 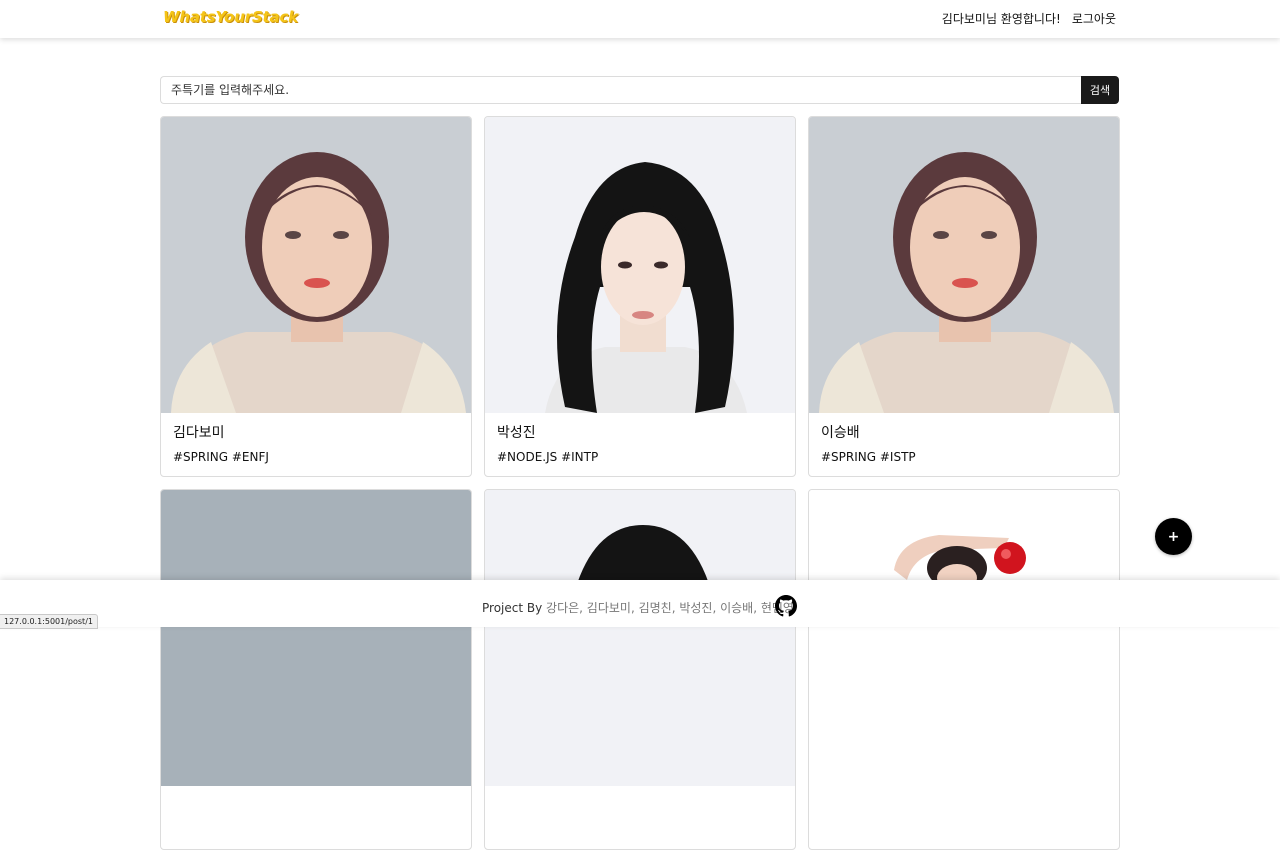 What do you see at coordinates (670, 608) in the screenshot?
I see `footer-names: 강다은, 김다보미, 김명친, 박성진, 이승배, 현민영` at bounding box center [670, 608].